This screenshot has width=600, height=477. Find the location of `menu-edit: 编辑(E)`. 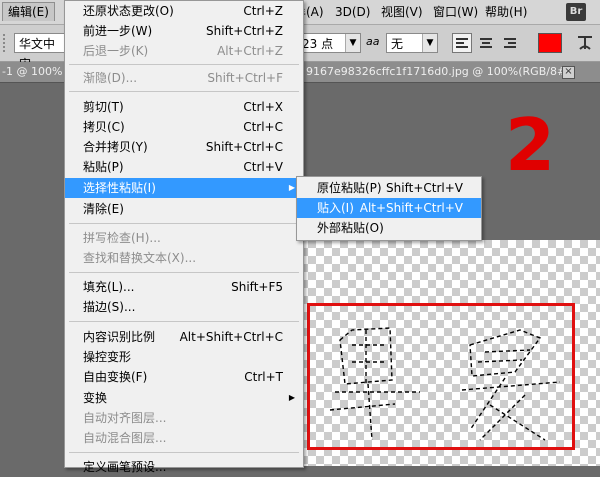

menu-edit: 编辑(E) is located at coordinates (28, 11).